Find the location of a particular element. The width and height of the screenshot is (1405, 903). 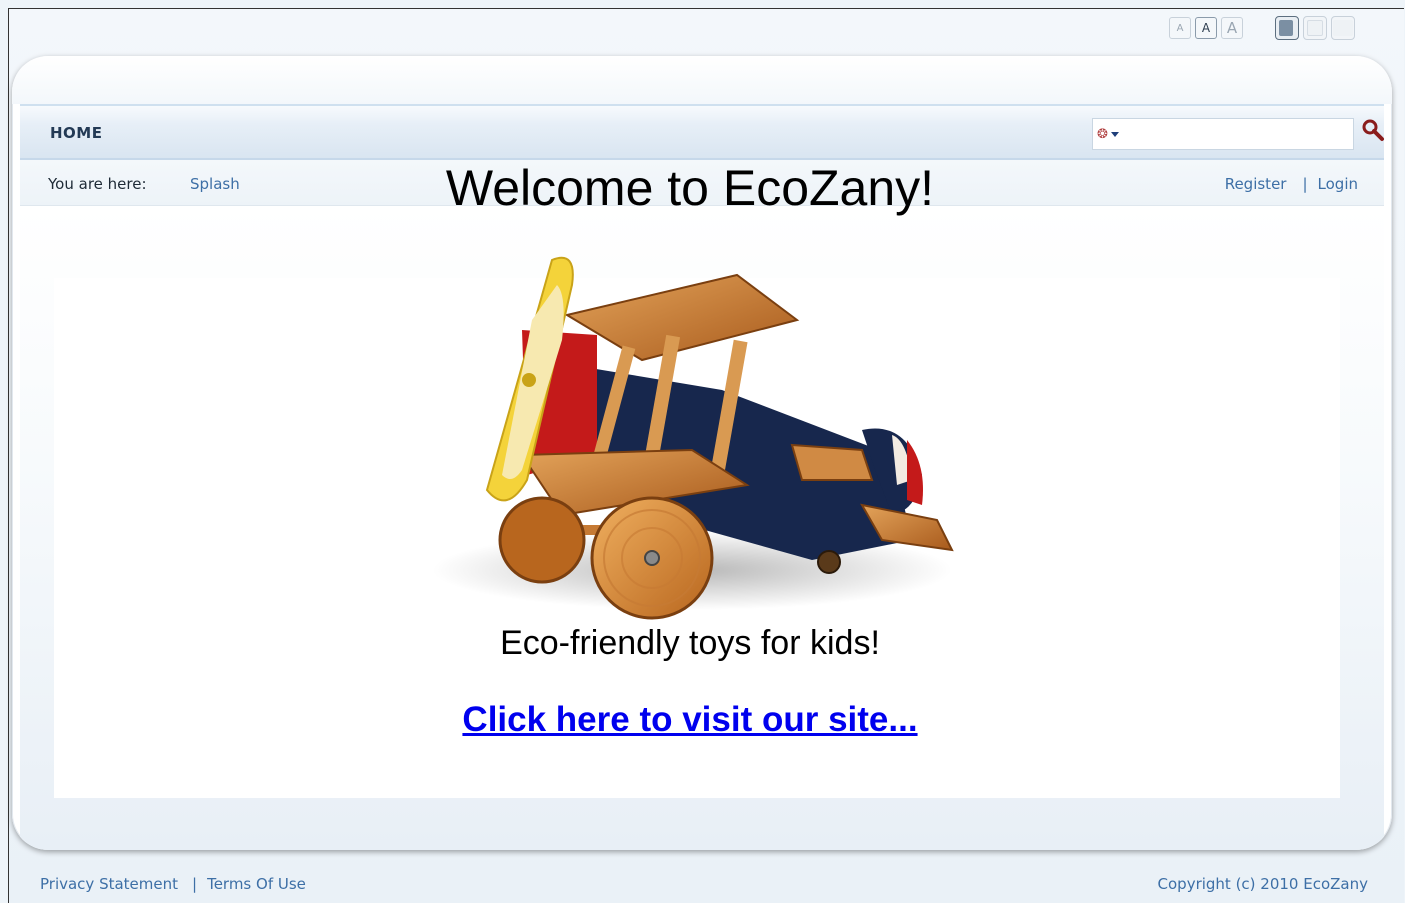

full-width-layout-button is located at coordinates (1343, 28).